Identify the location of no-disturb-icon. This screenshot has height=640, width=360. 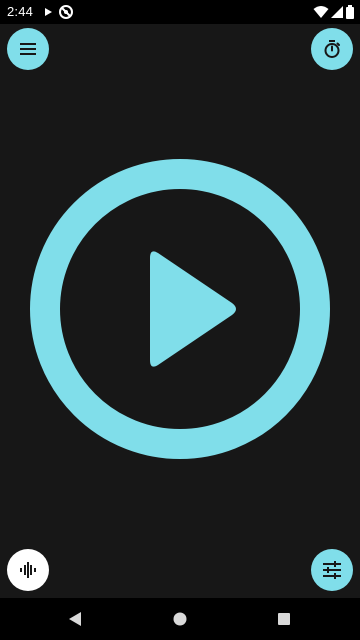
(66, 12).